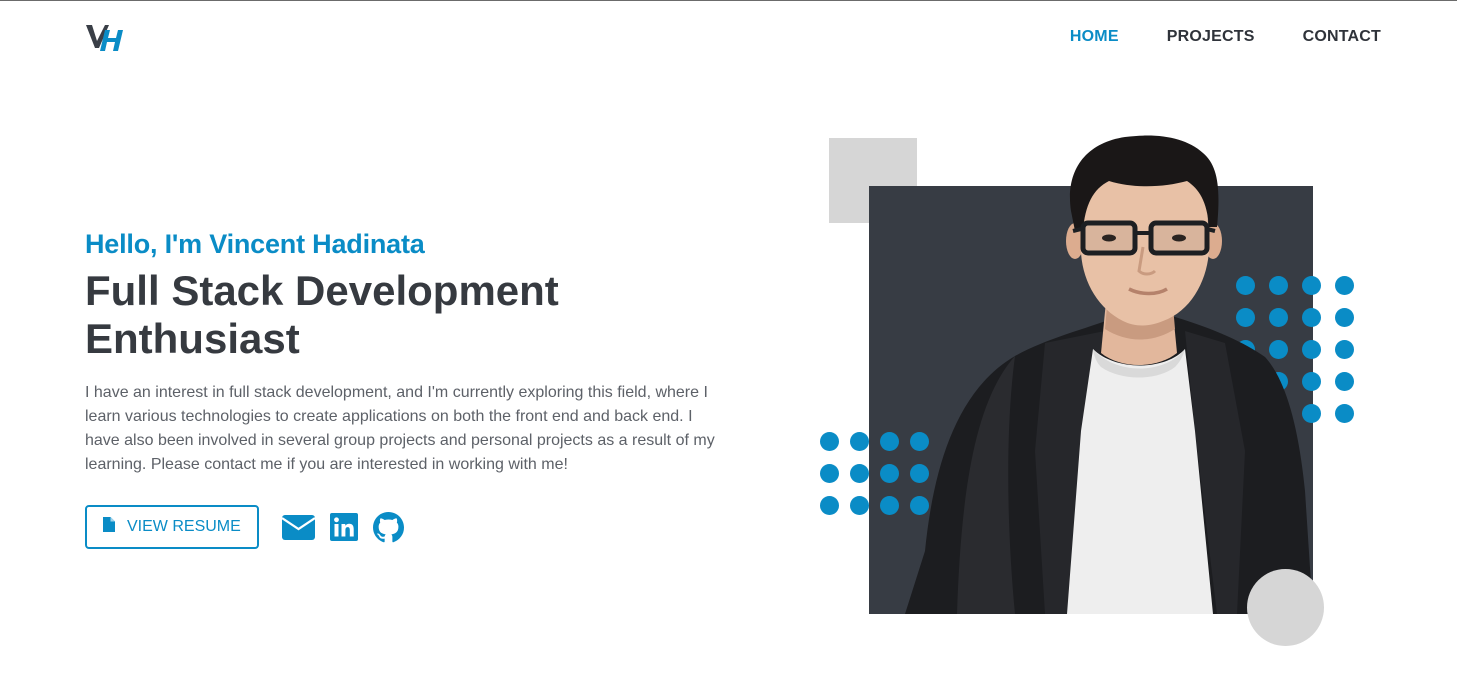 The width and height of the screenshot is (1457, 694). I want to click on main-nav: HOME PROJECTS CONTACT, so click(1225, 37).